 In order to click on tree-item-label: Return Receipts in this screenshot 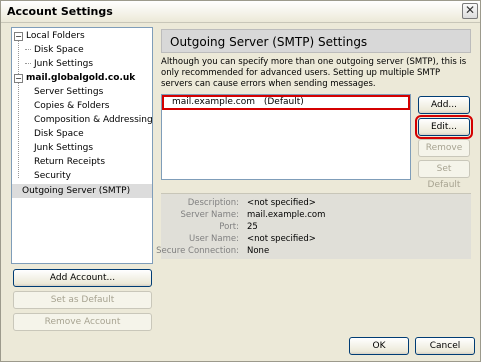, I will do `click(70, 162)`.